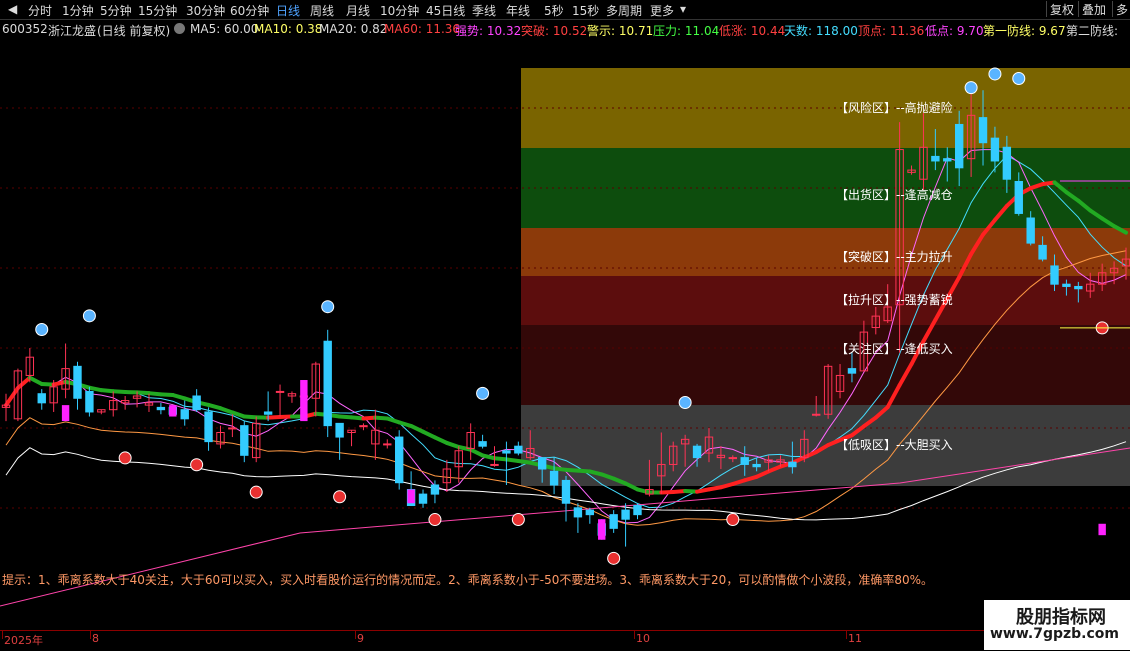  Describe the element at coordinates (358, 10) in the screenshot. I see `period-tab-8: 月线` at that location.